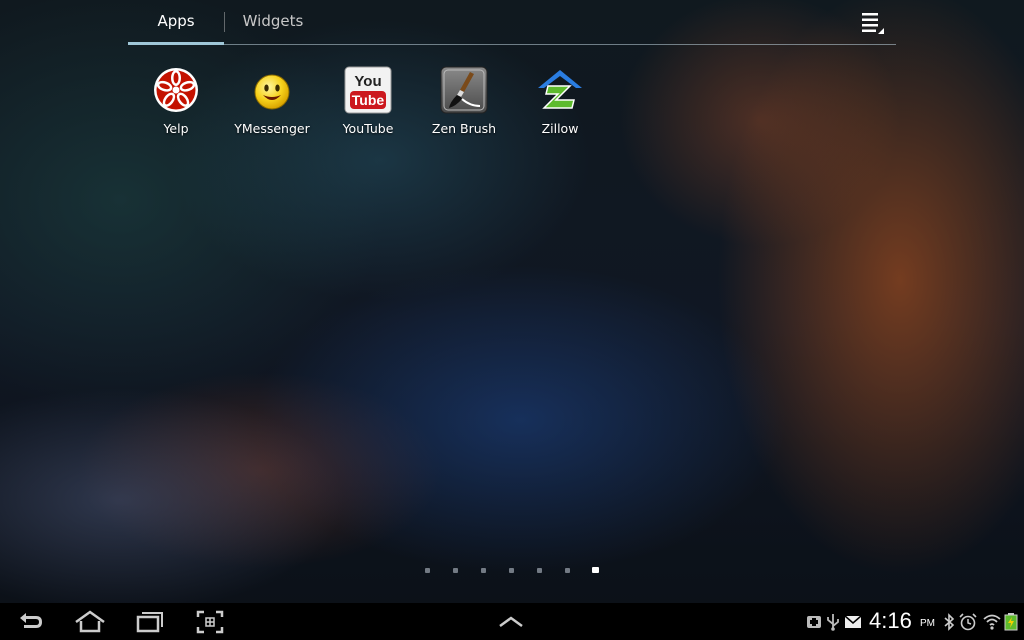 This screenshot has width=1024, height=640. I want to click on back-button, so click(31, 622).